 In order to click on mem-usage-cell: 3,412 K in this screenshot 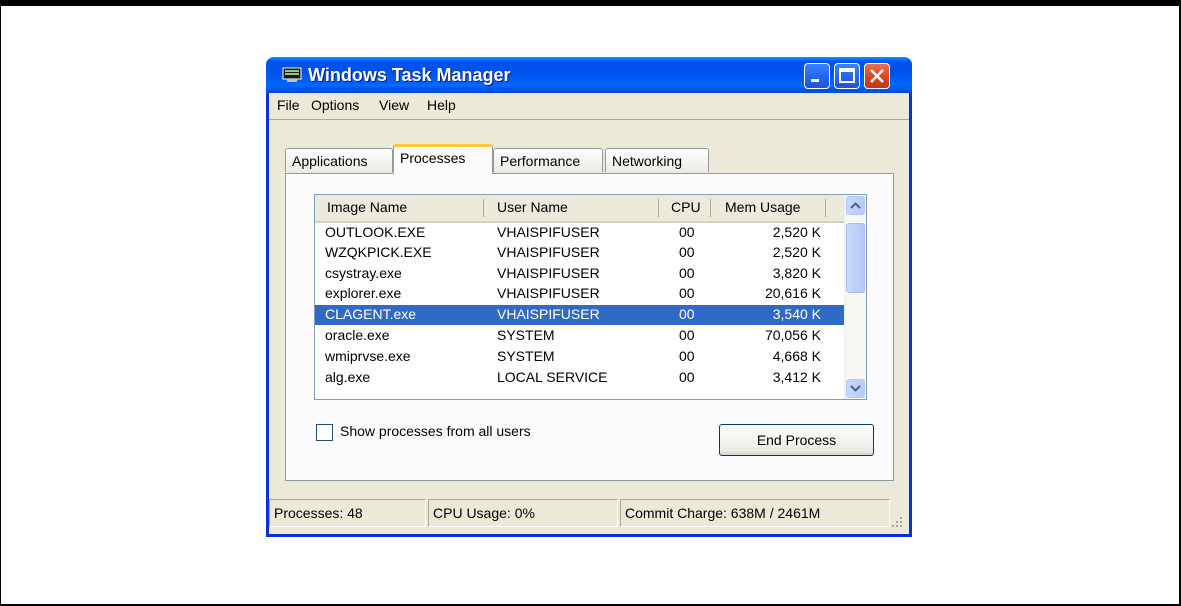, I will do `click(796, 377)`.